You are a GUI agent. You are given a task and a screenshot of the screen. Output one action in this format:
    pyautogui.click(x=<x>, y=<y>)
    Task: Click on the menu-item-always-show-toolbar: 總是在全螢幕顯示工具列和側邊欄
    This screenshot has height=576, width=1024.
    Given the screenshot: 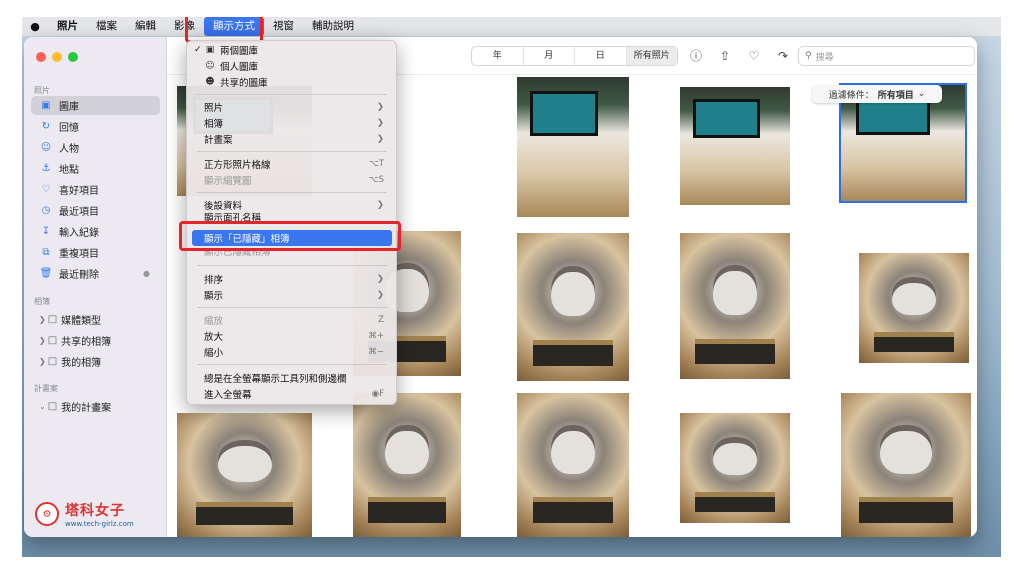 What is the action you would take?
    pyautogui.click(x=292, y=378)
    